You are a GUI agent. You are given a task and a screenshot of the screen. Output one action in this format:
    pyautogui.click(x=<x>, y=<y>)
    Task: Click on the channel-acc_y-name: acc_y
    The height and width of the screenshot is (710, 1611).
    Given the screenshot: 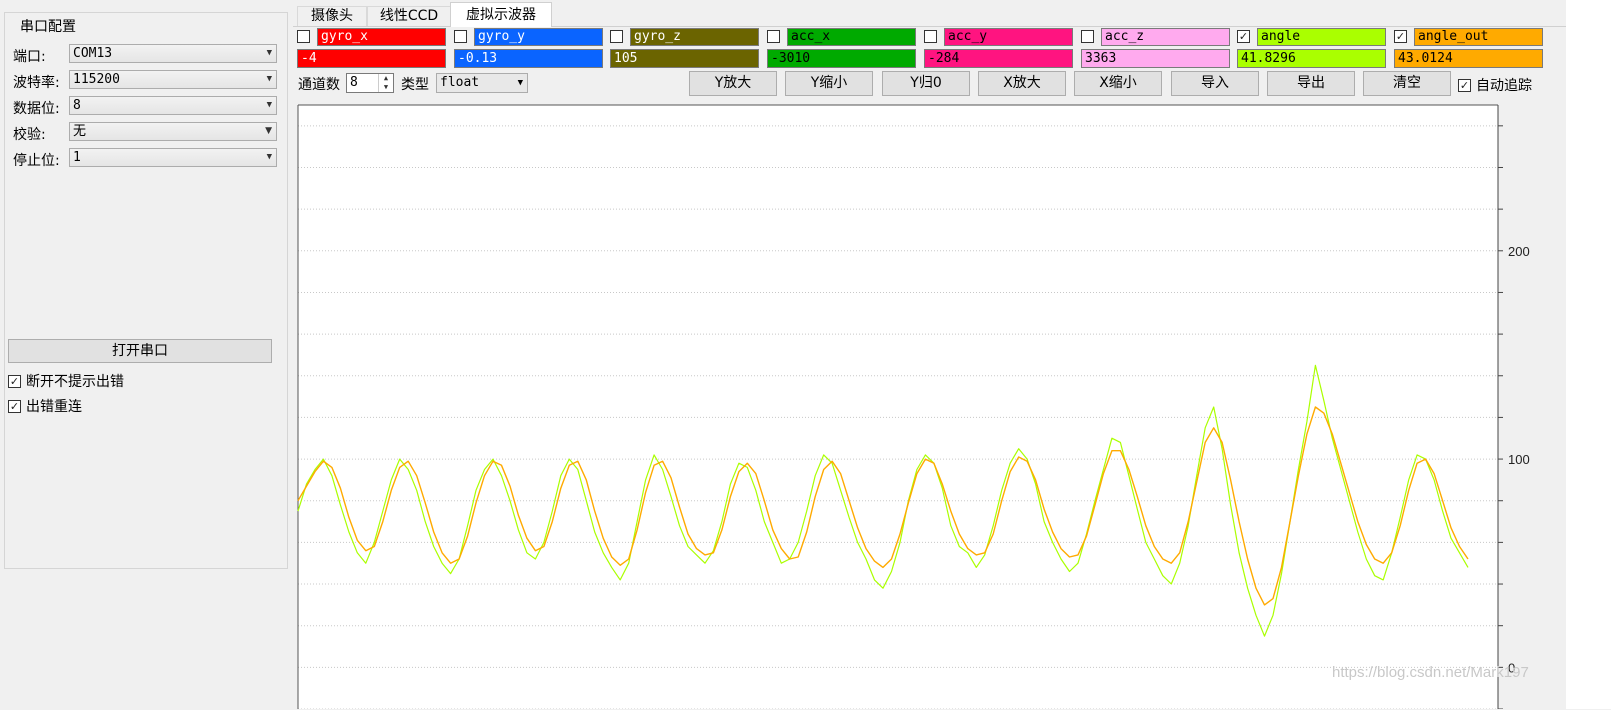 What is the action you would take?
    pyautogui.click(x=1008, y=37)
    